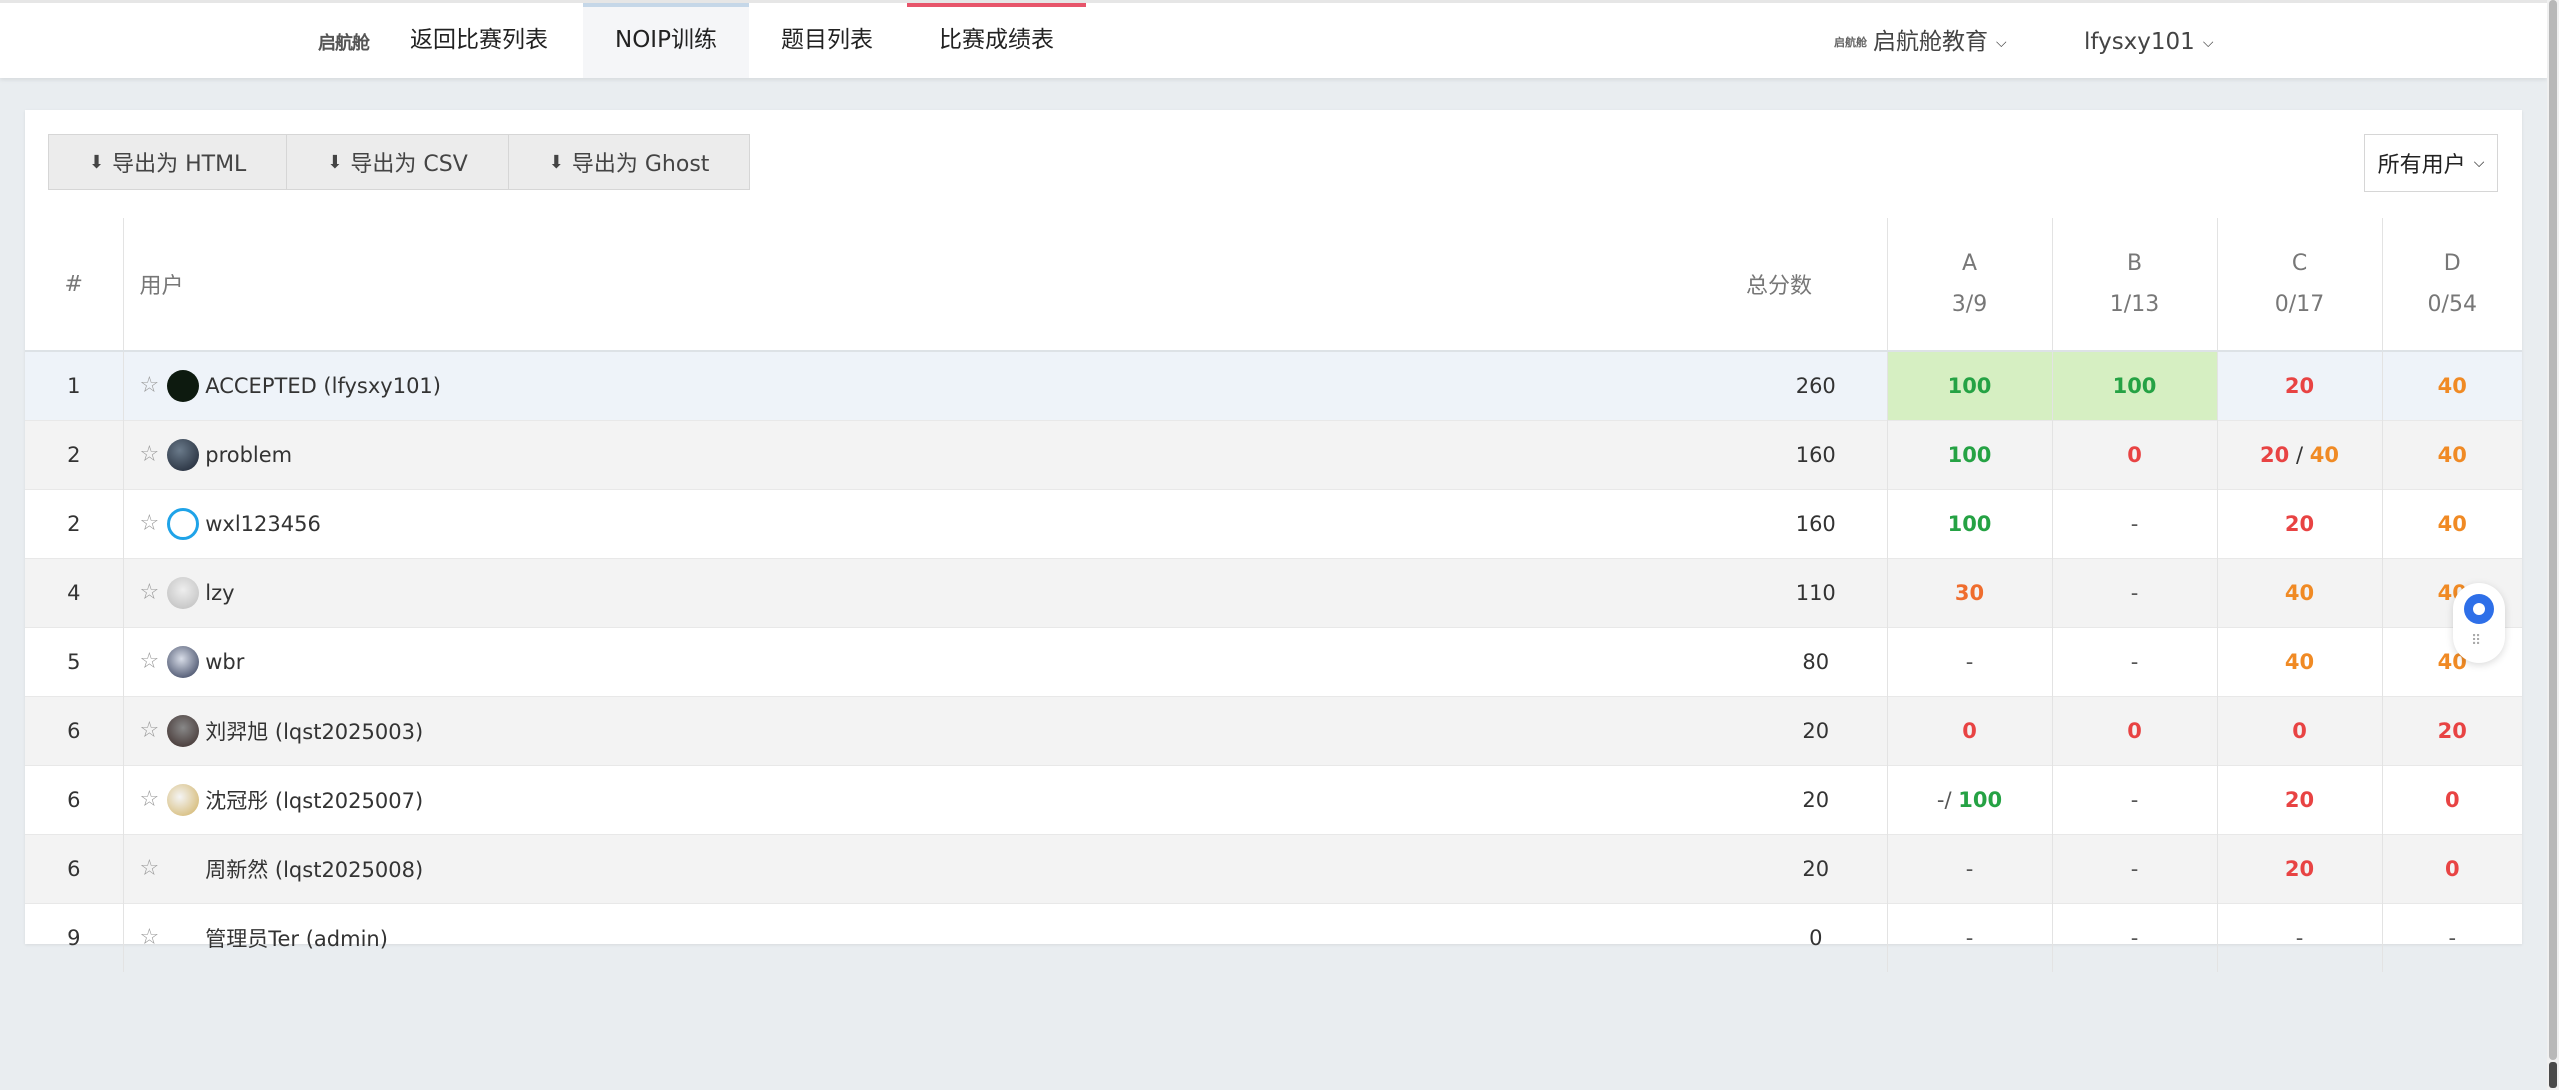  What do you see at coordinates (1816, 662) in the screenshot?
I see `total-cell: 80` at bounding box center [1816, 662].